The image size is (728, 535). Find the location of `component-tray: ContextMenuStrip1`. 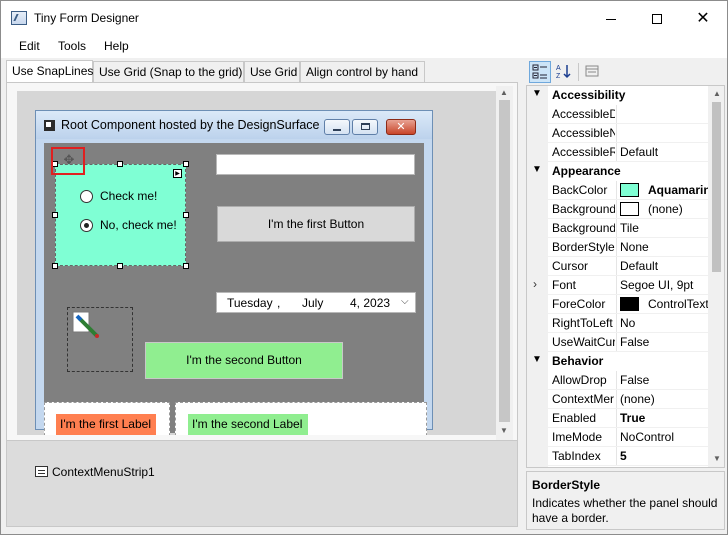

component-tray: ContextMenuStrip1 is located at coordinates (262, 483).